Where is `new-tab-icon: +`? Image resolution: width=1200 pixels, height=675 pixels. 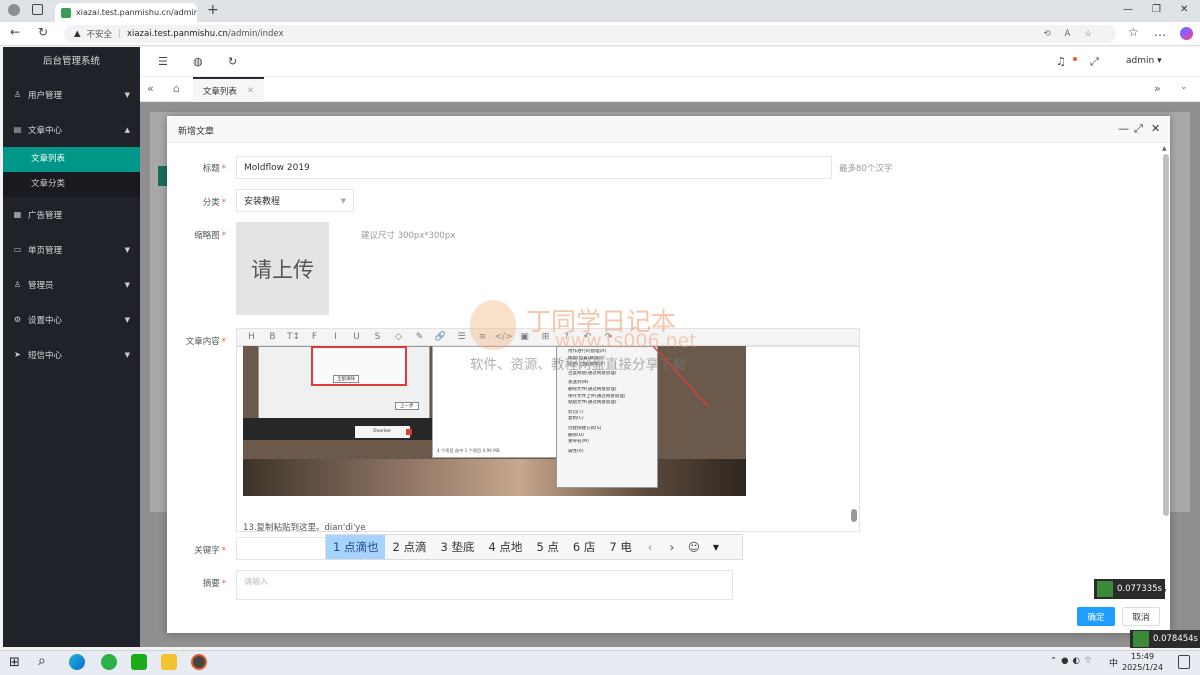
new-tab-icon: + is located at coordinates (213, 10).